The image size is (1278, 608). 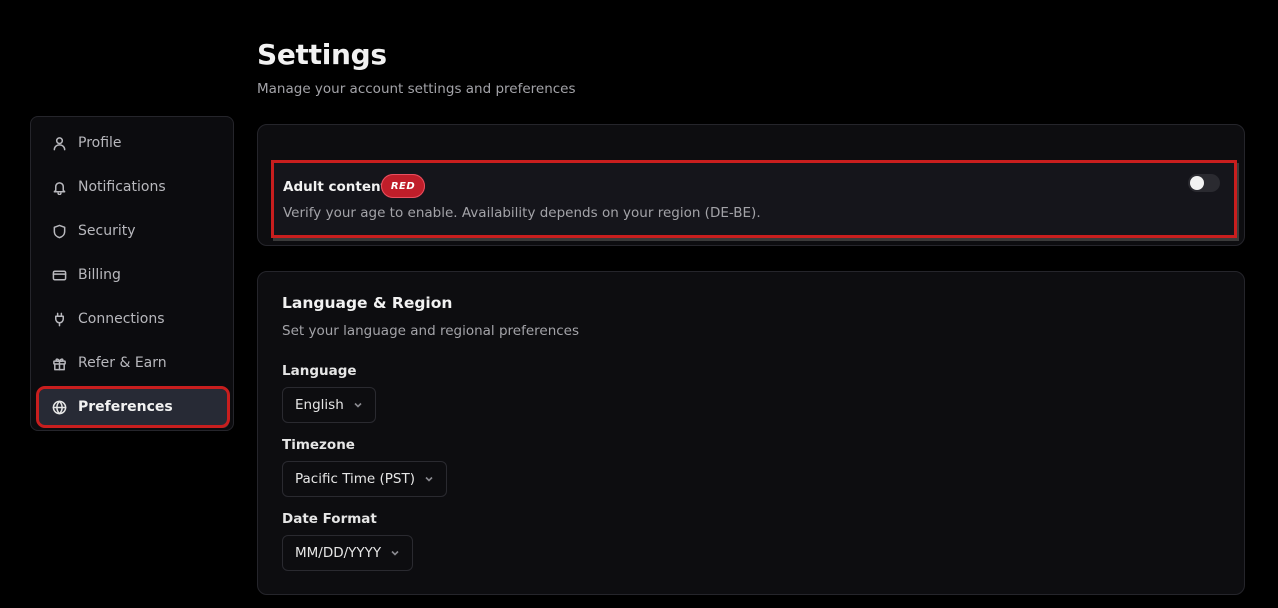 What do you see at coordinates (329, 519) in the screenshot?
I see `date-format-label: Date Format` at bounding box center [329, 519].